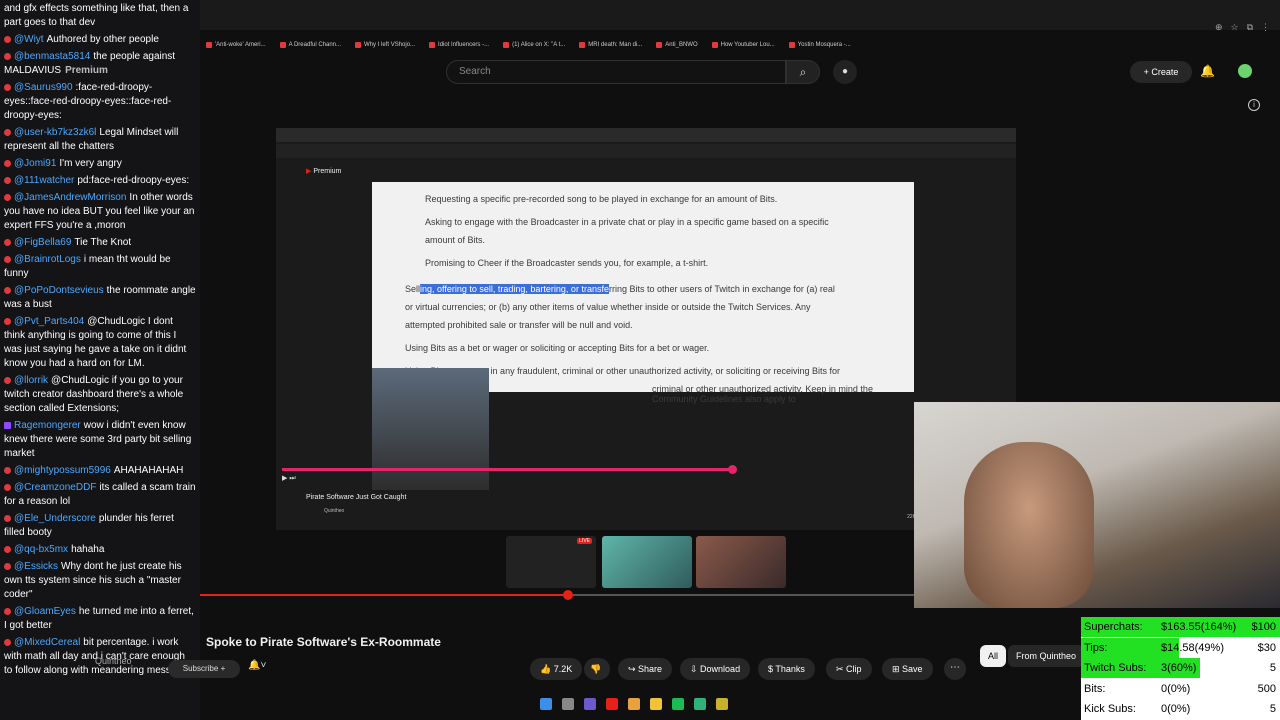 This screenshot has width=1280, height=720. What do you see at coordinates (55, 487) in the screenshot?
I see `chat-username: @CreamzoneDDF` at bounding box center [55, 487].